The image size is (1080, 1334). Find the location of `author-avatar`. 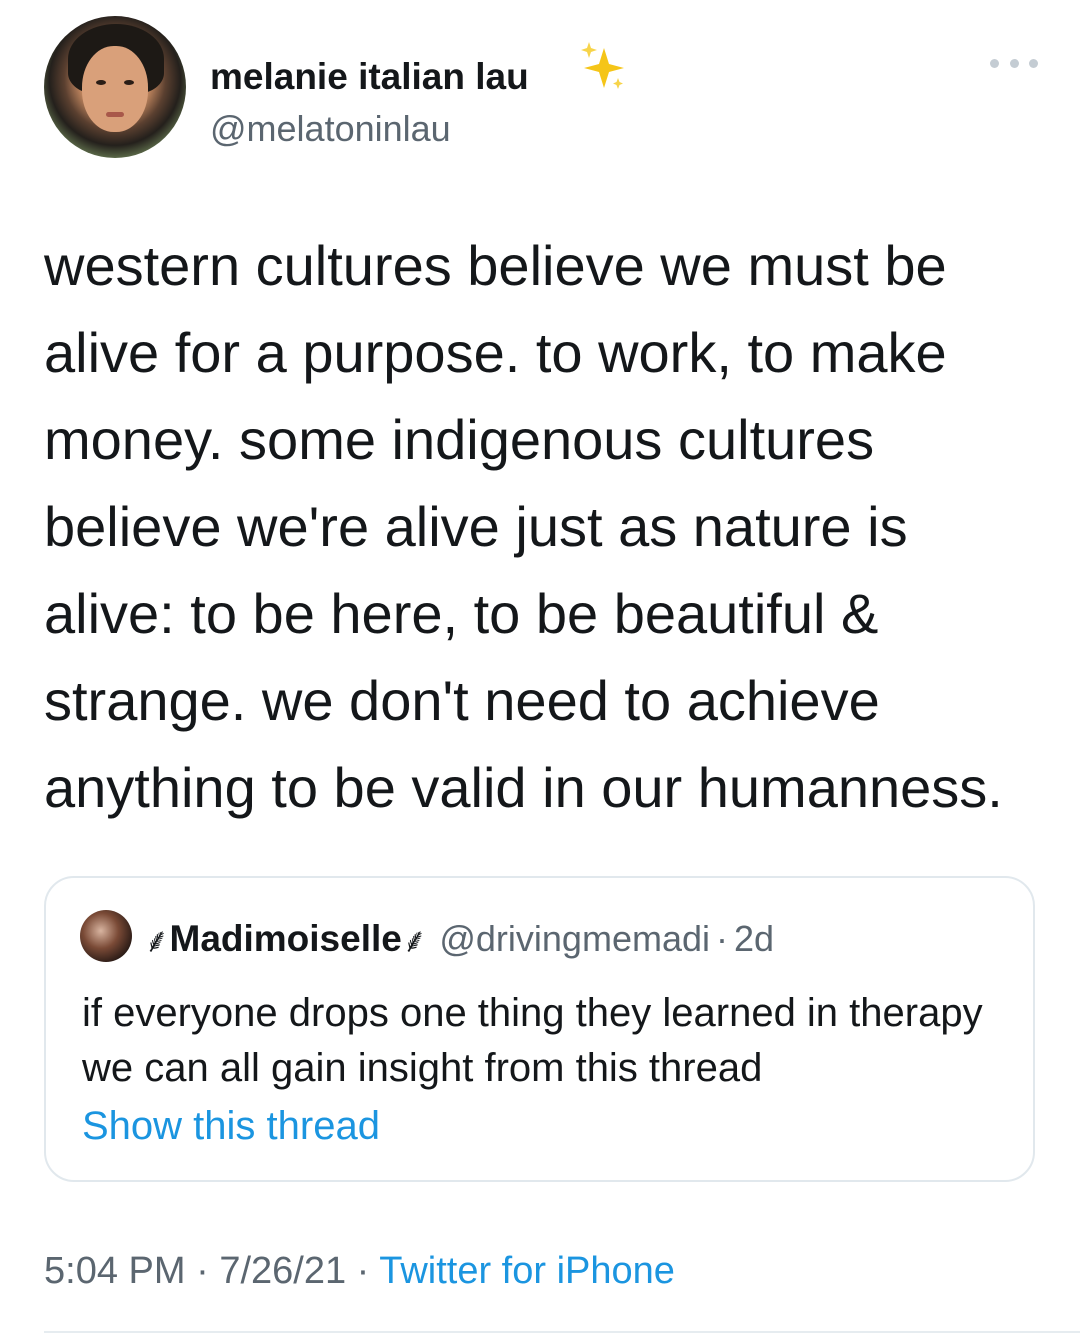

author-avatar is located at coordinates (115, 87).